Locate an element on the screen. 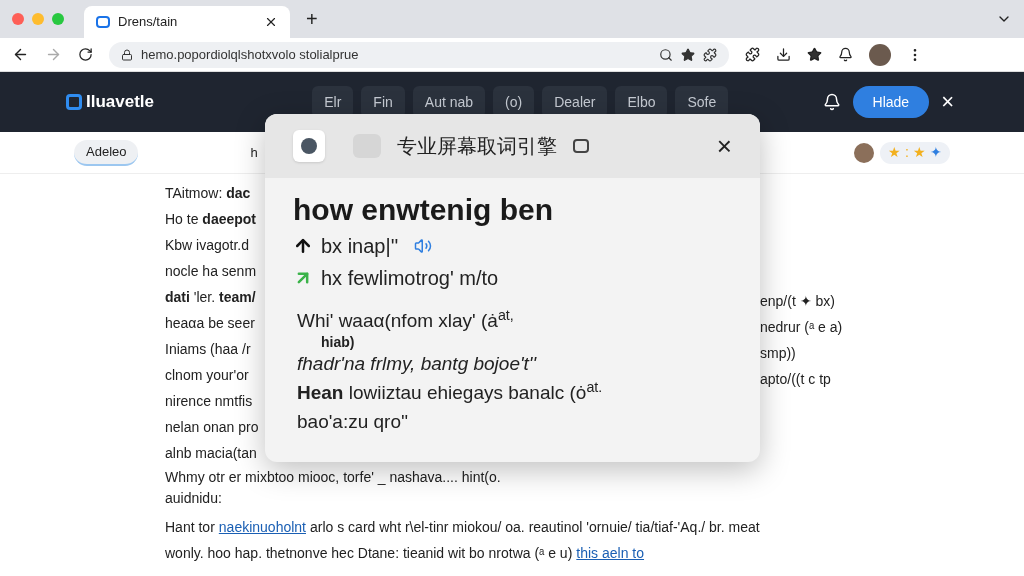  sub-tab: Adeleo is located at coordinates (106, 152).